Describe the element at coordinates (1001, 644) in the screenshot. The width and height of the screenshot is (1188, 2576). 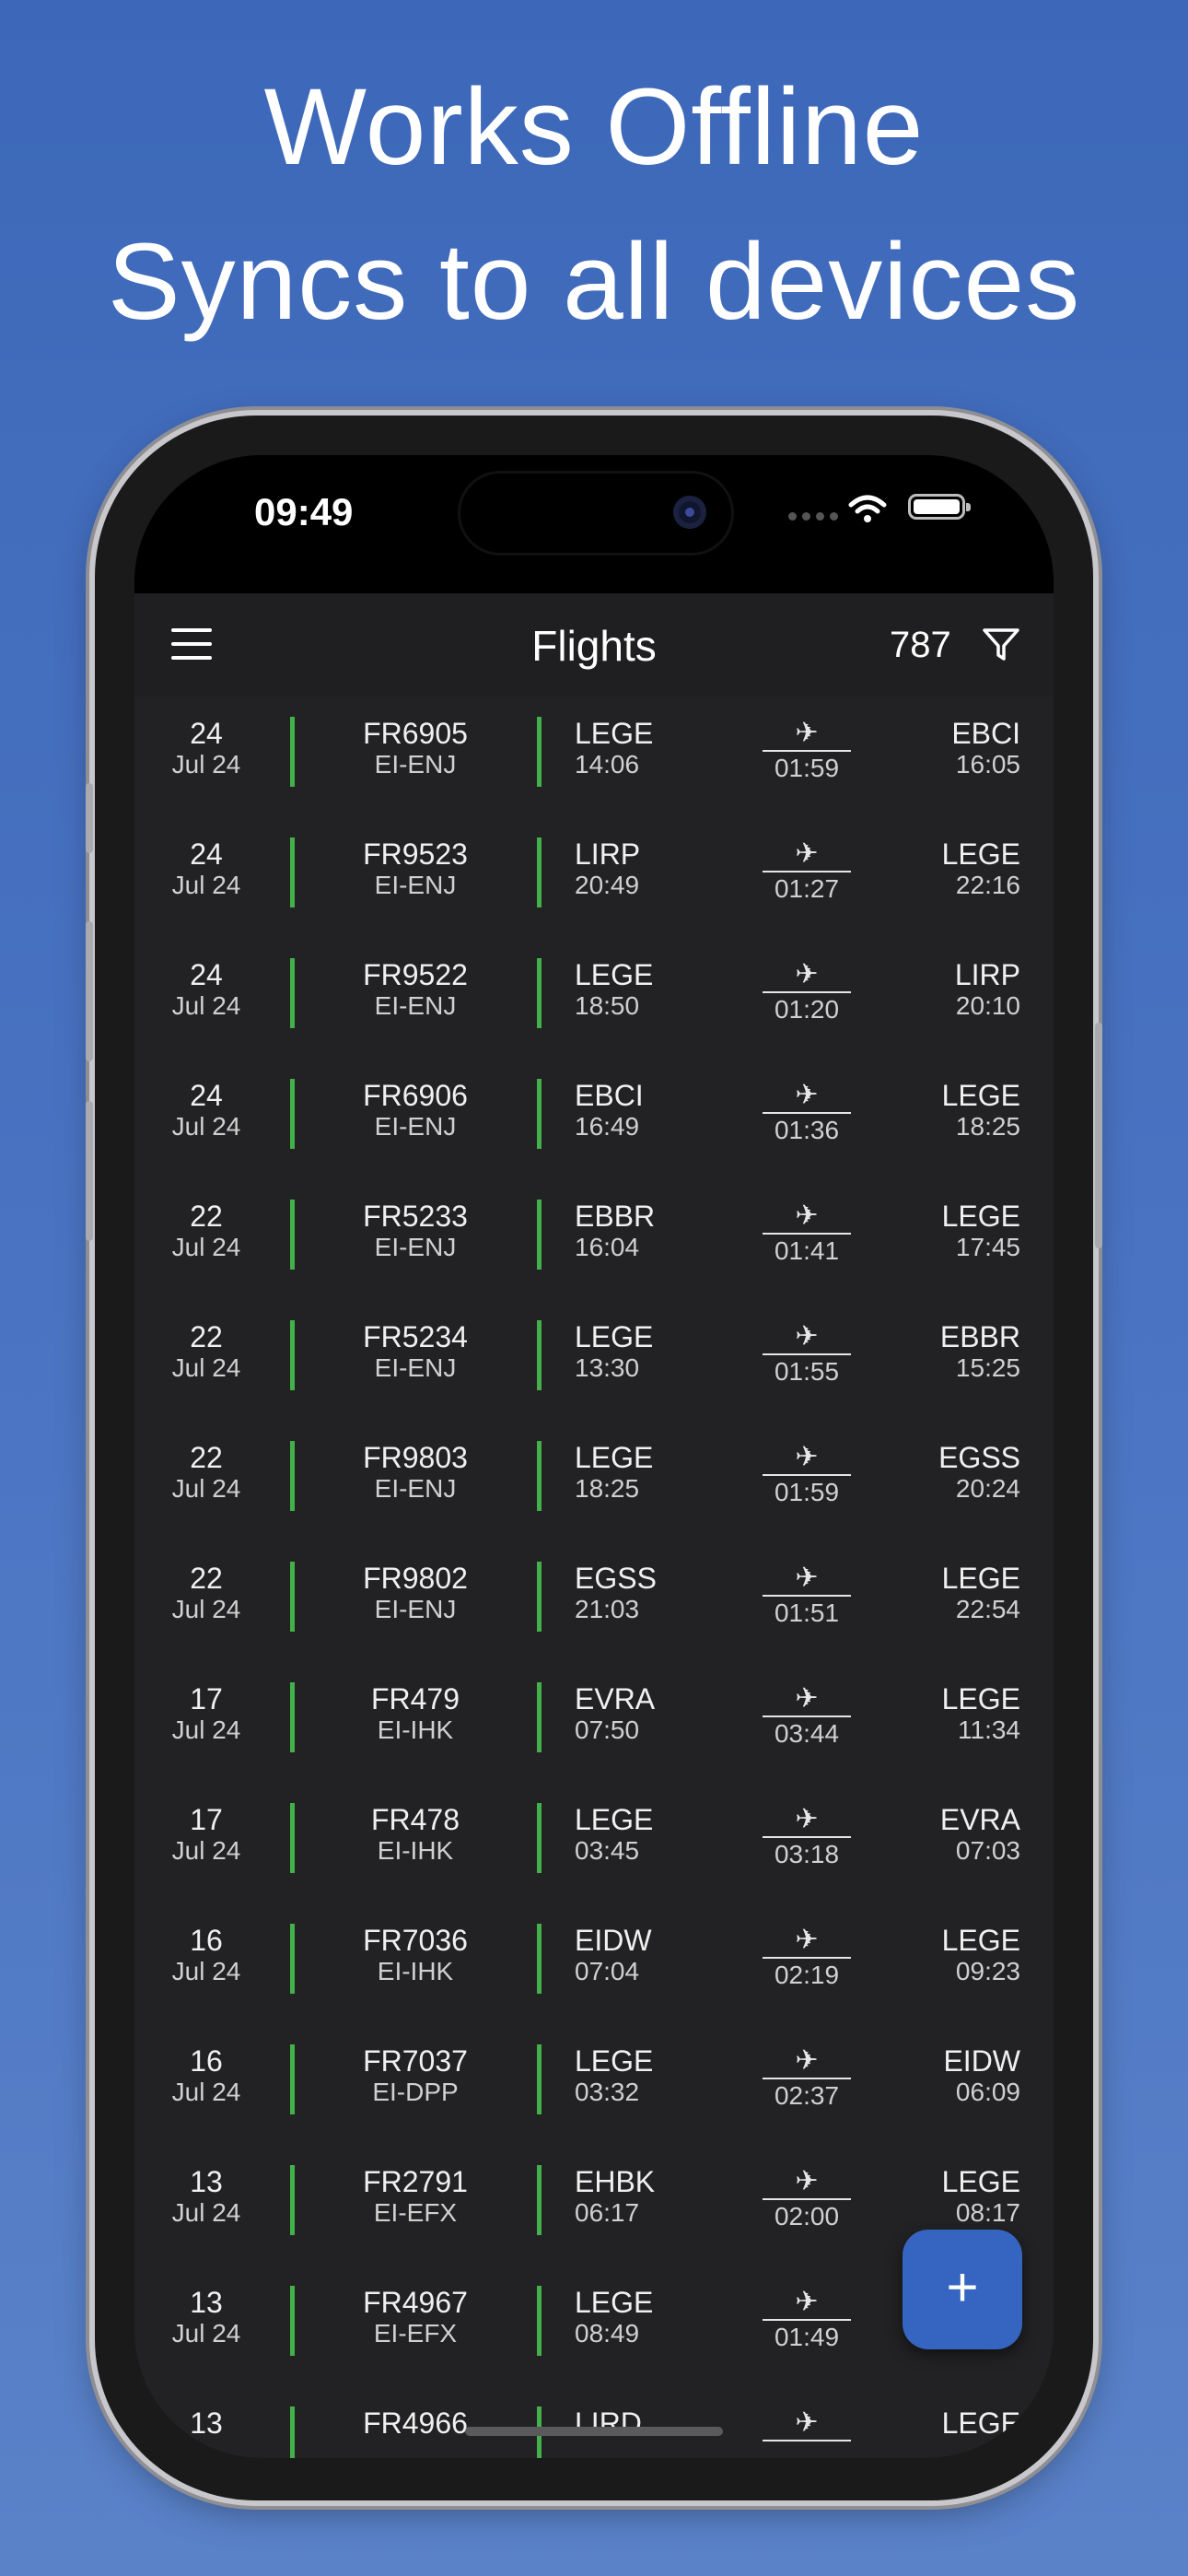
I see `filter-icon` at that location.